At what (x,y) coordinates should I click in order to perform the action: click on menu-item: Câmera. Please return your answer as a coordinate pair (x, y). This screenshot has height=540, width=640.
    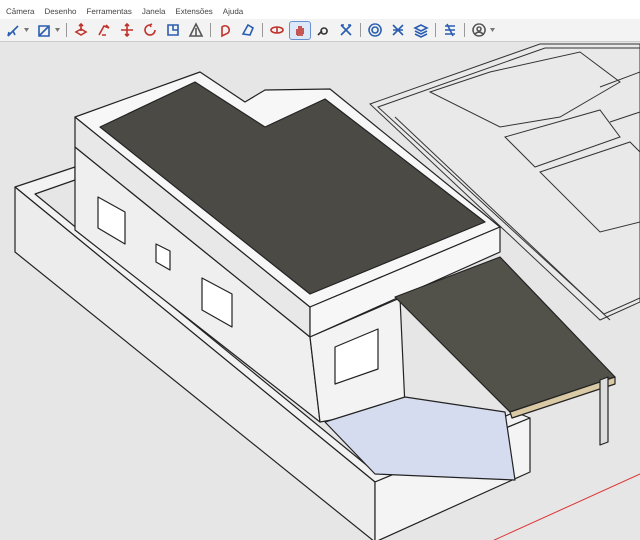
    Looking at the image, I should click on (20, 11).